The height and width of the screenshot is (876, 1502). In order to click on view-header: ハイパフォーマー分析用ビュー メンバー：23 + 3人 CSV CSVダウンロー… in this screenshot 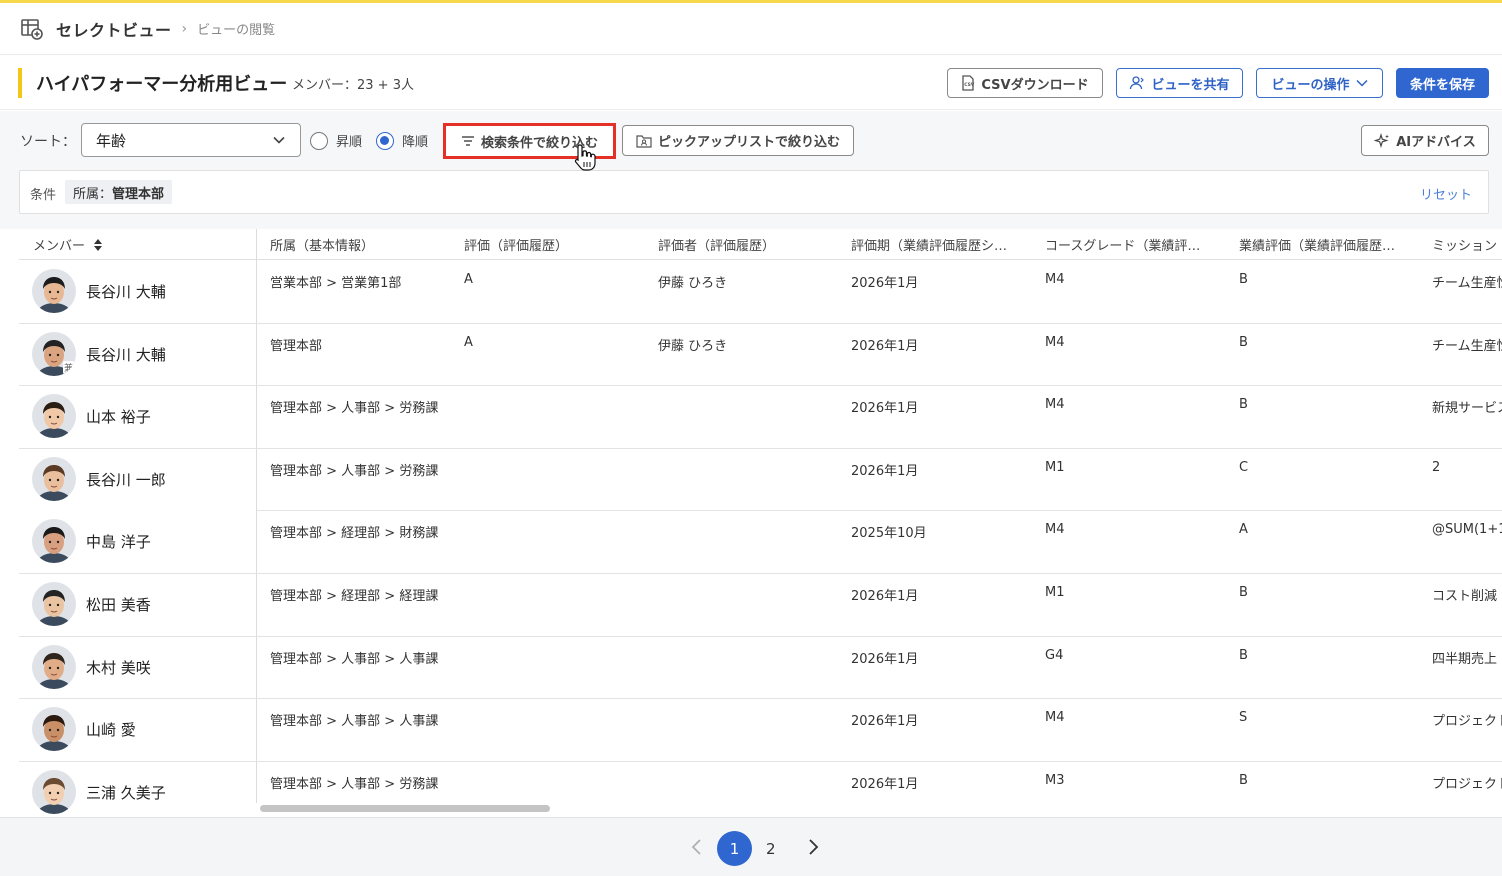, I will do `click(751, 83)`.